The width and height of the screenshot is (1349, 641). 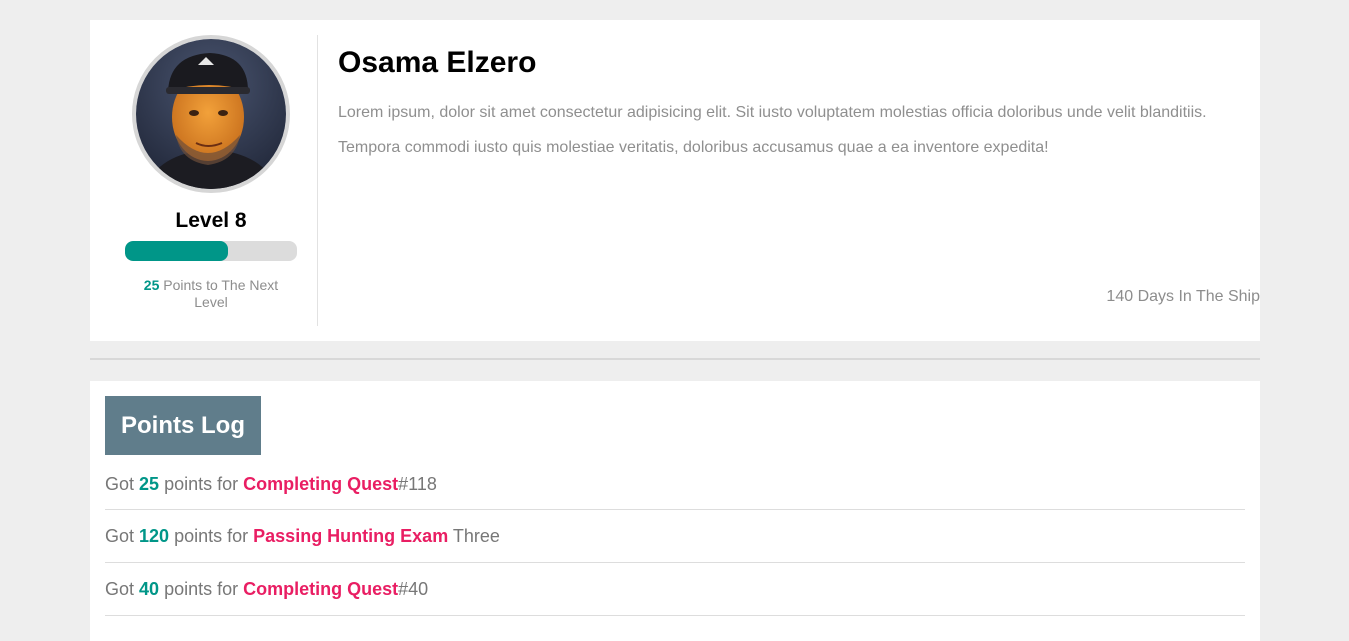 What do you see at coordinates (675, 589) in the screenshot?
I see `list-item: Got 40 points for Completing Quest#40` at bounding box center [675, 589].